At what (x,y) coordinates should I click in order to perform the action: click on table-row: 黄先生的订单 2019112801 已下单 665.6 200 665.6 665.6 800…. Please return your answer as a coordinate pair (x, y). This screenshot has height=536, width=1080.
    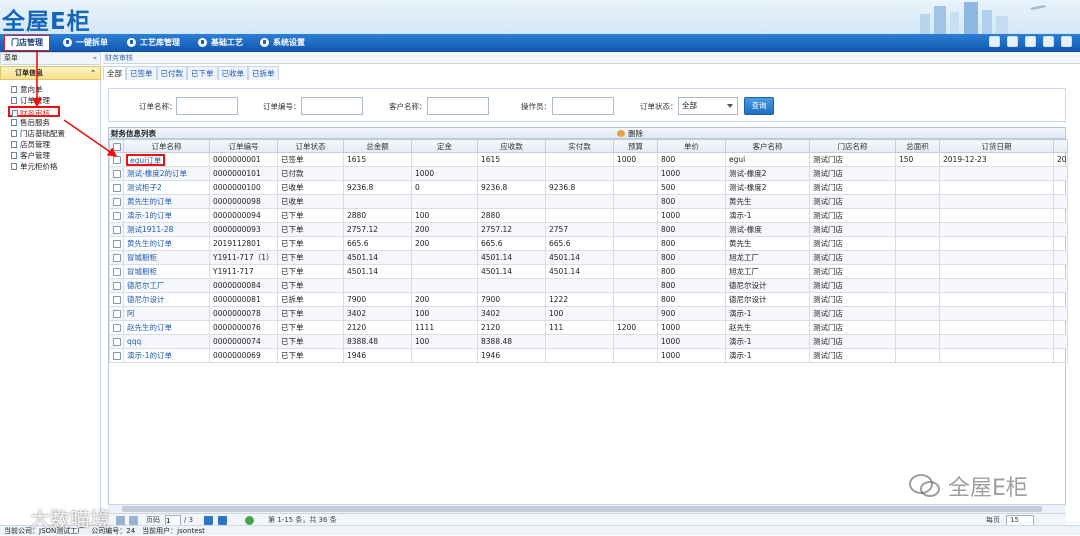
    Looking at the image, I should click on (588, 243).